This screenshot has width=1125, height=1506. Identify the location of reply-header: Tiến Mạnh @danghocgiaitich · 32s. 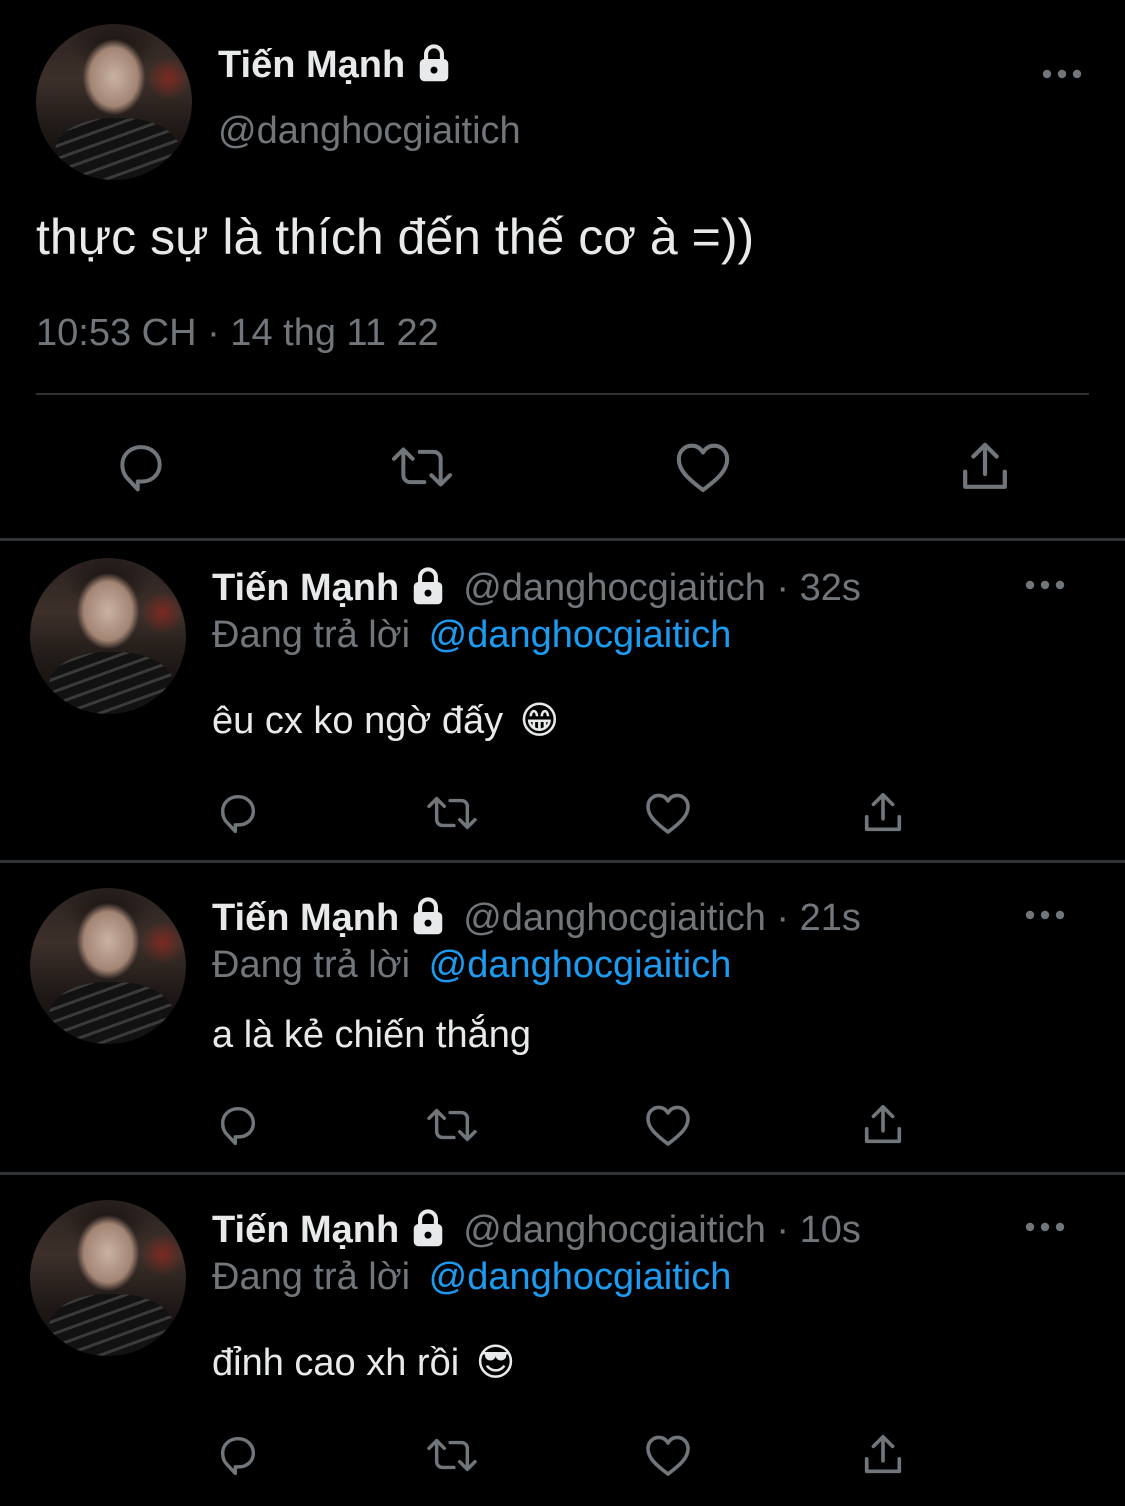
(536, 588).